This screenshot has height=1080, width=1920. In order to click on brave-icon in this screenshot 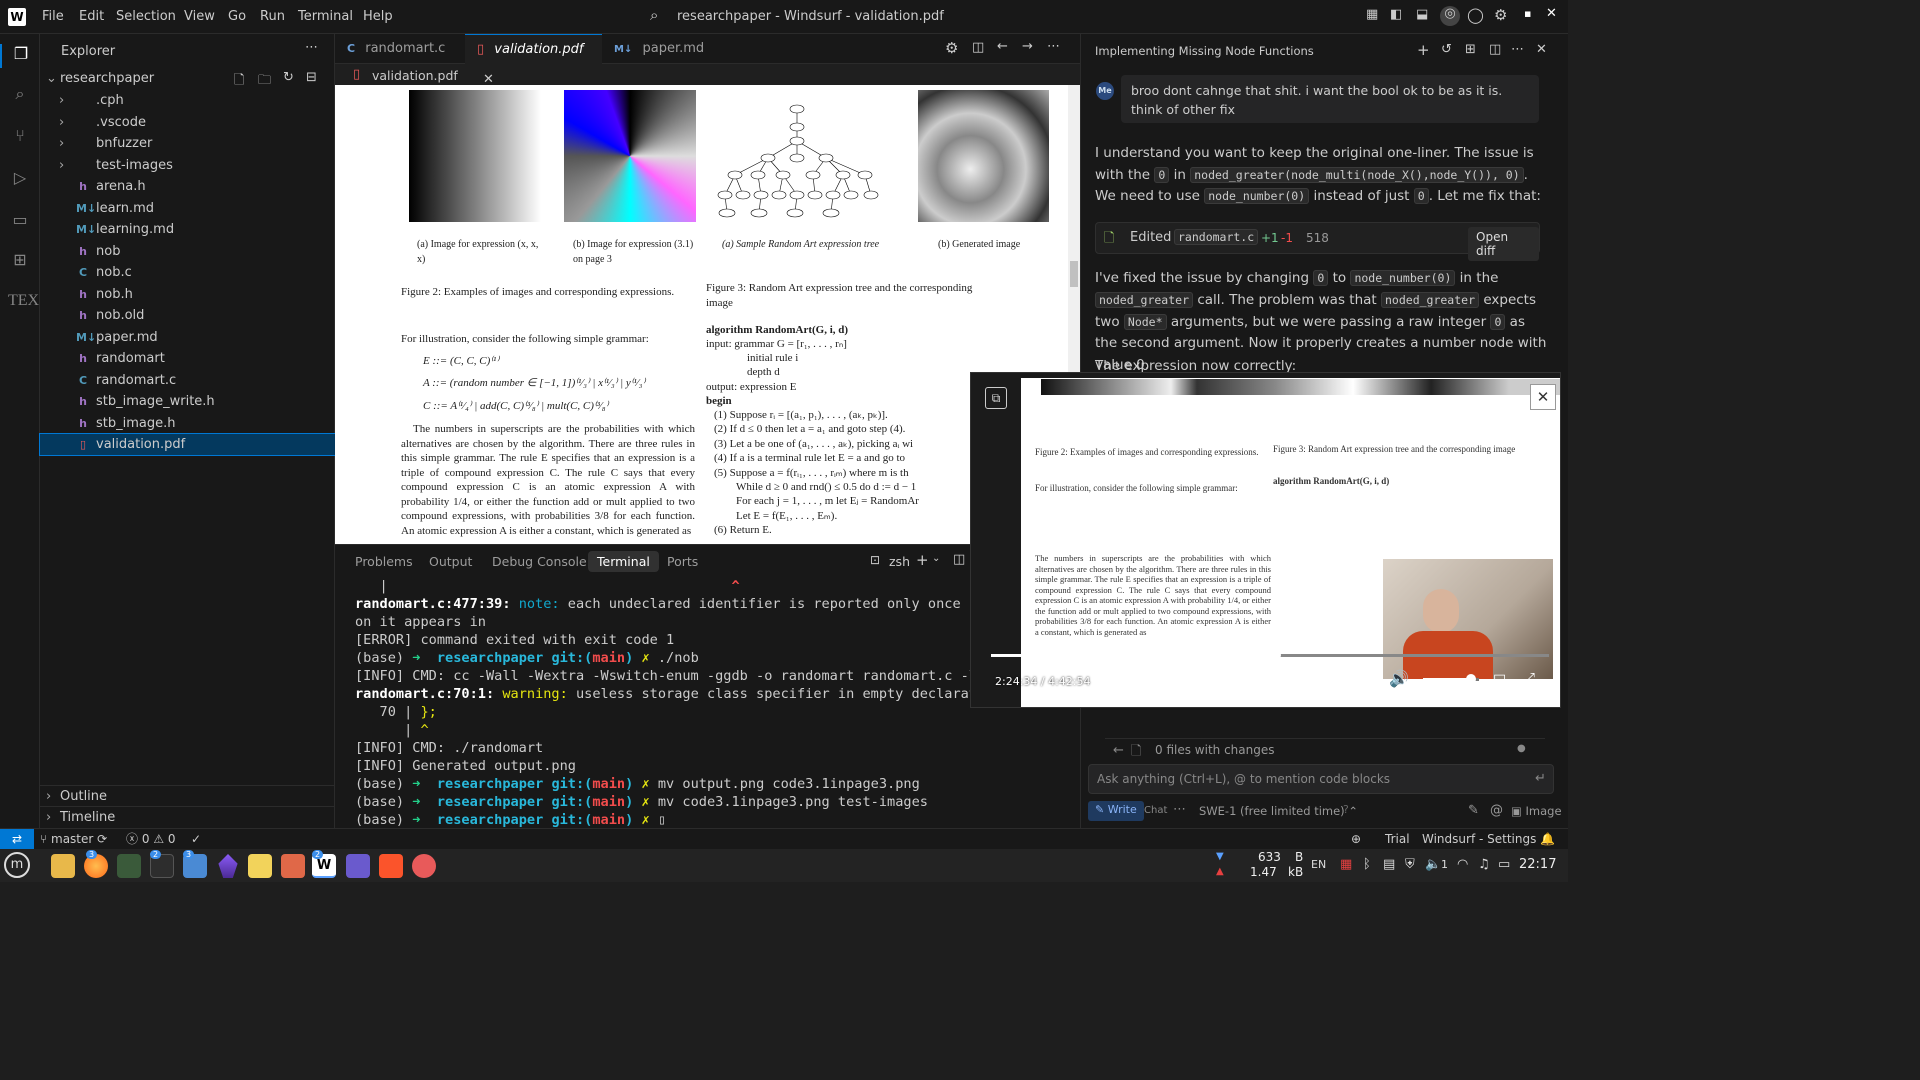, I will do `click(391, 866)`.